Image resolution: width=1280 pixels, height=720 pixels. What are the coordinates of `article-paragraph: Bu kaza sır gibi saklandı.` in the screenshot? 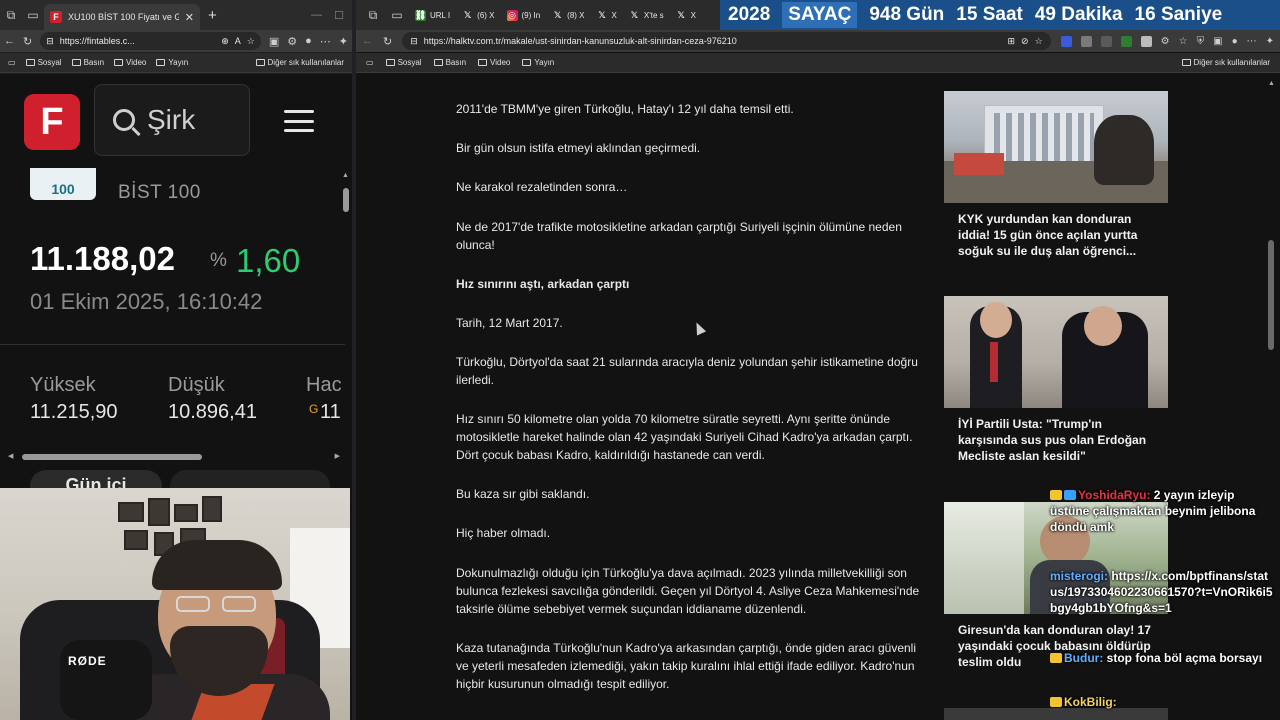 It's located at (523, 494).